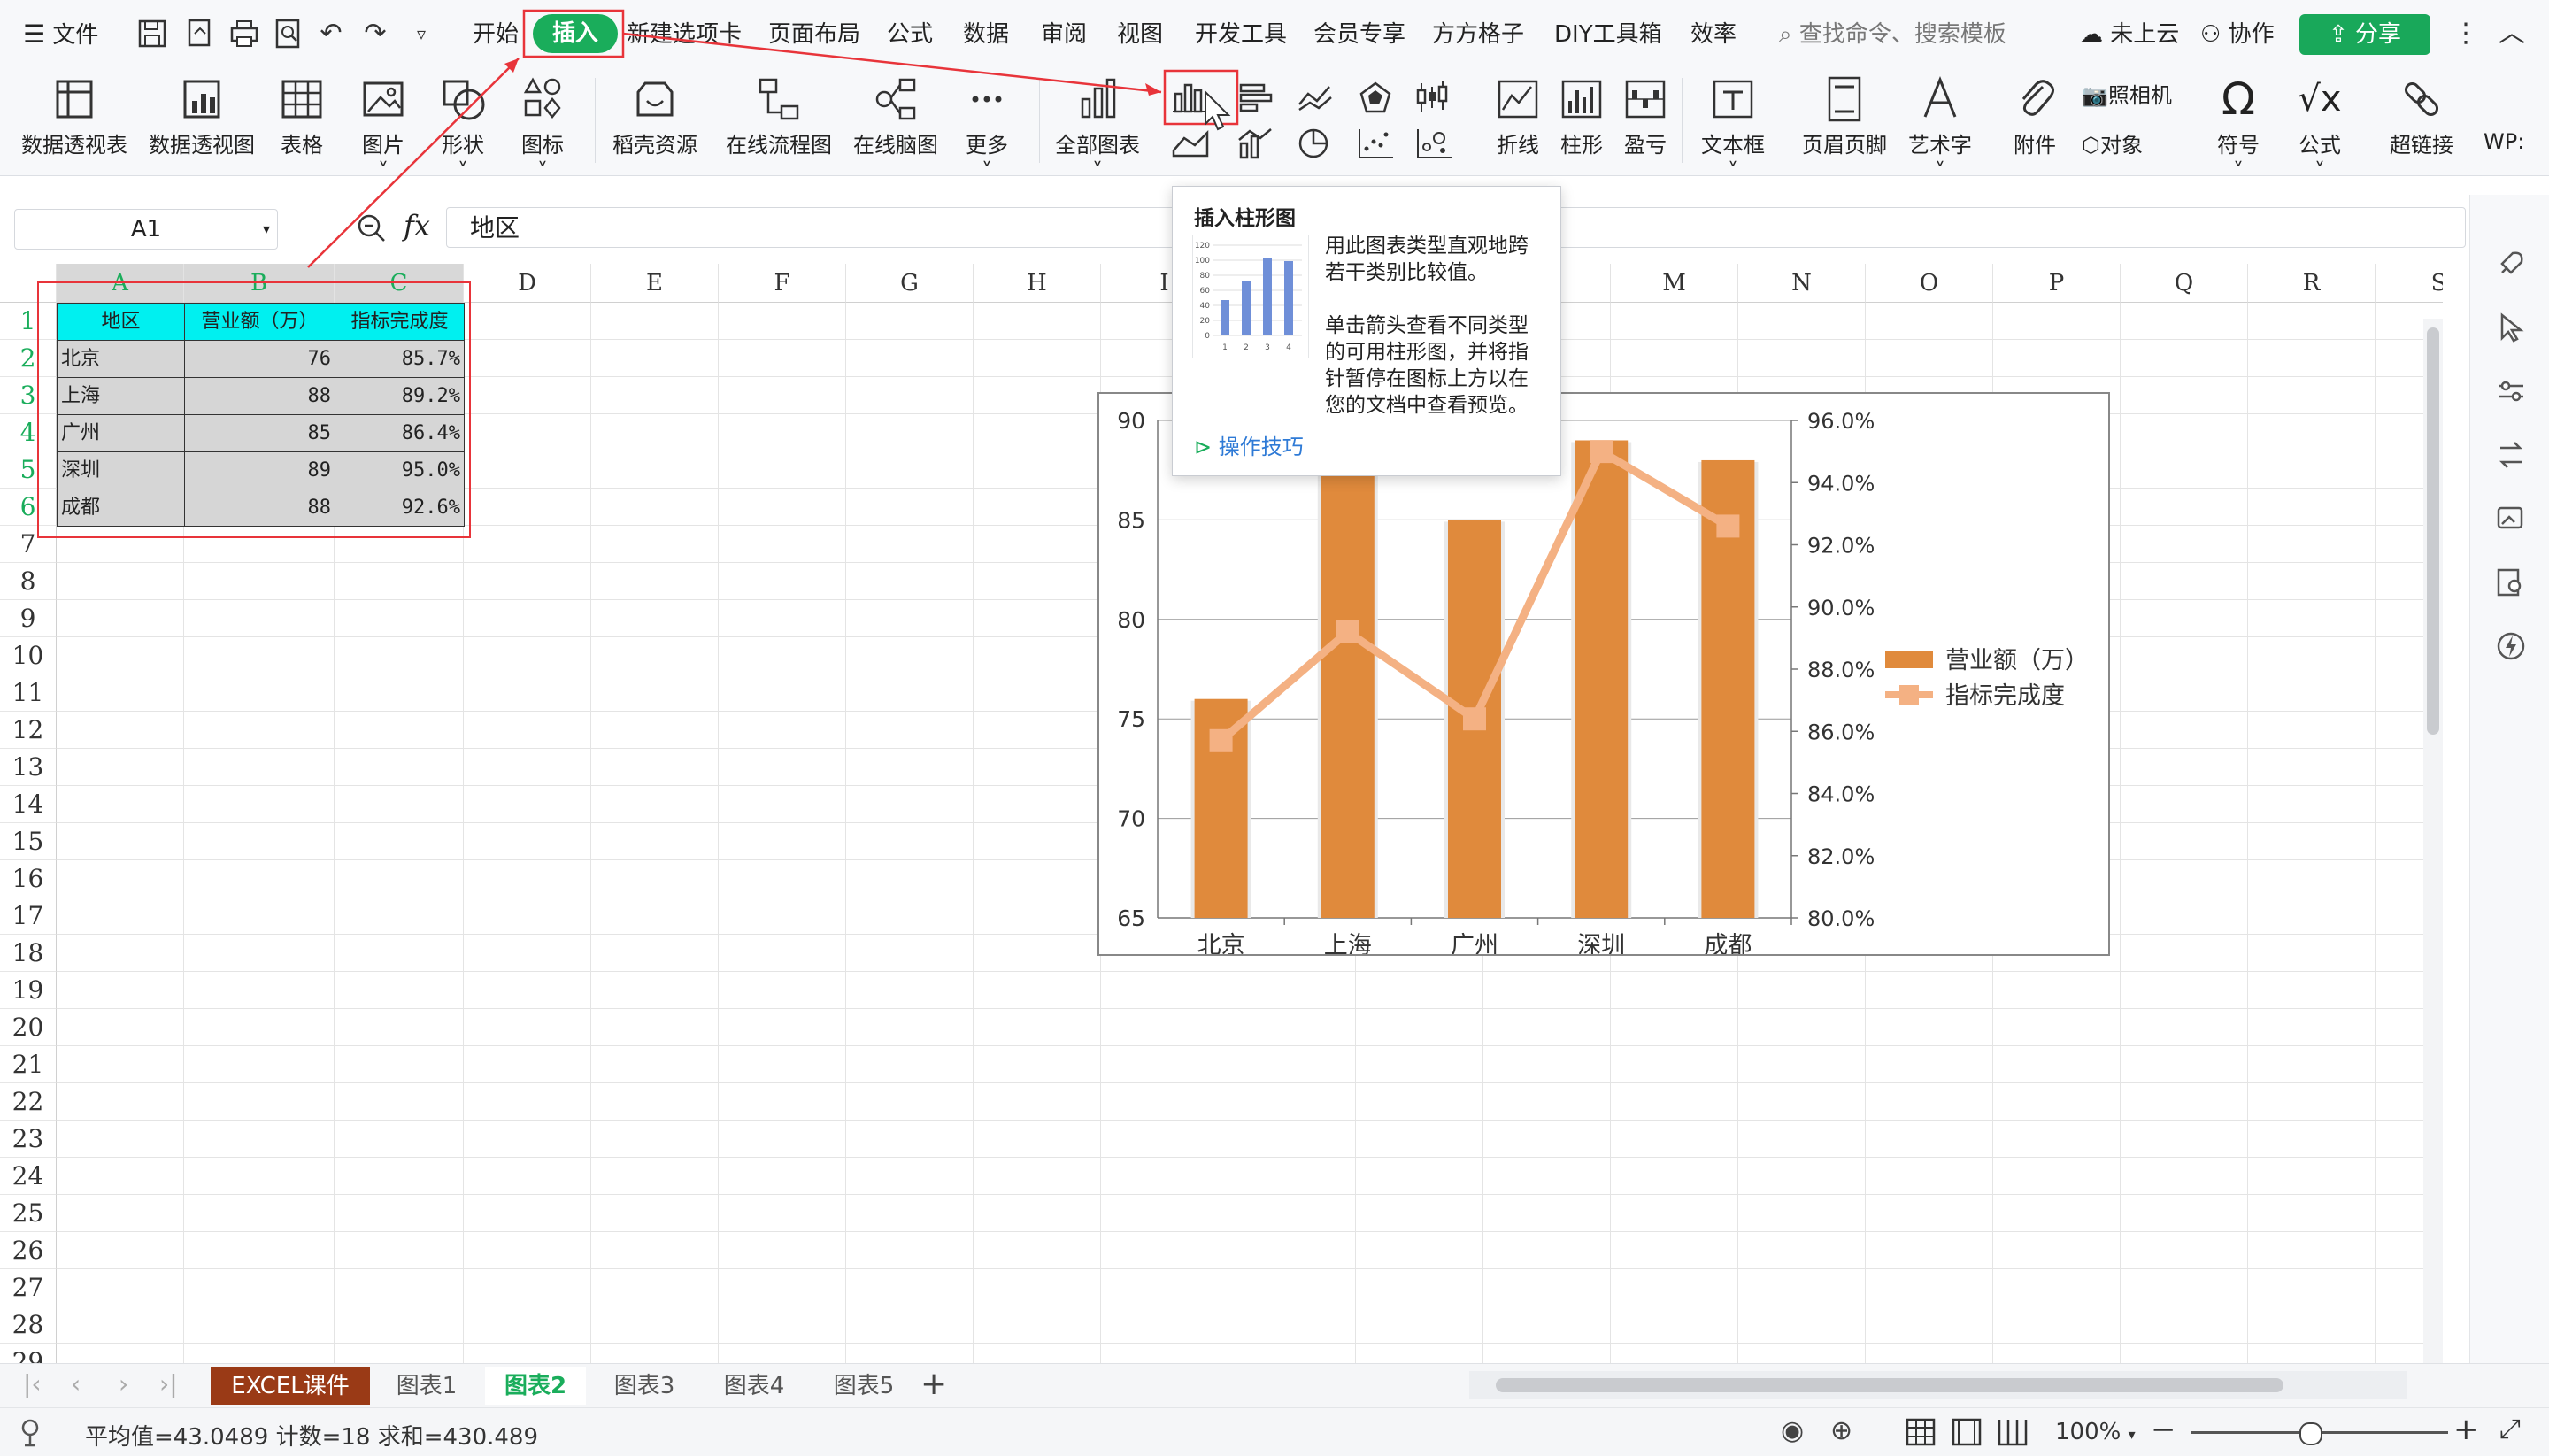 The width and height of the screenshot is (2549, 1456). I want to click on pie-chart-icon, so click(1317, 143).